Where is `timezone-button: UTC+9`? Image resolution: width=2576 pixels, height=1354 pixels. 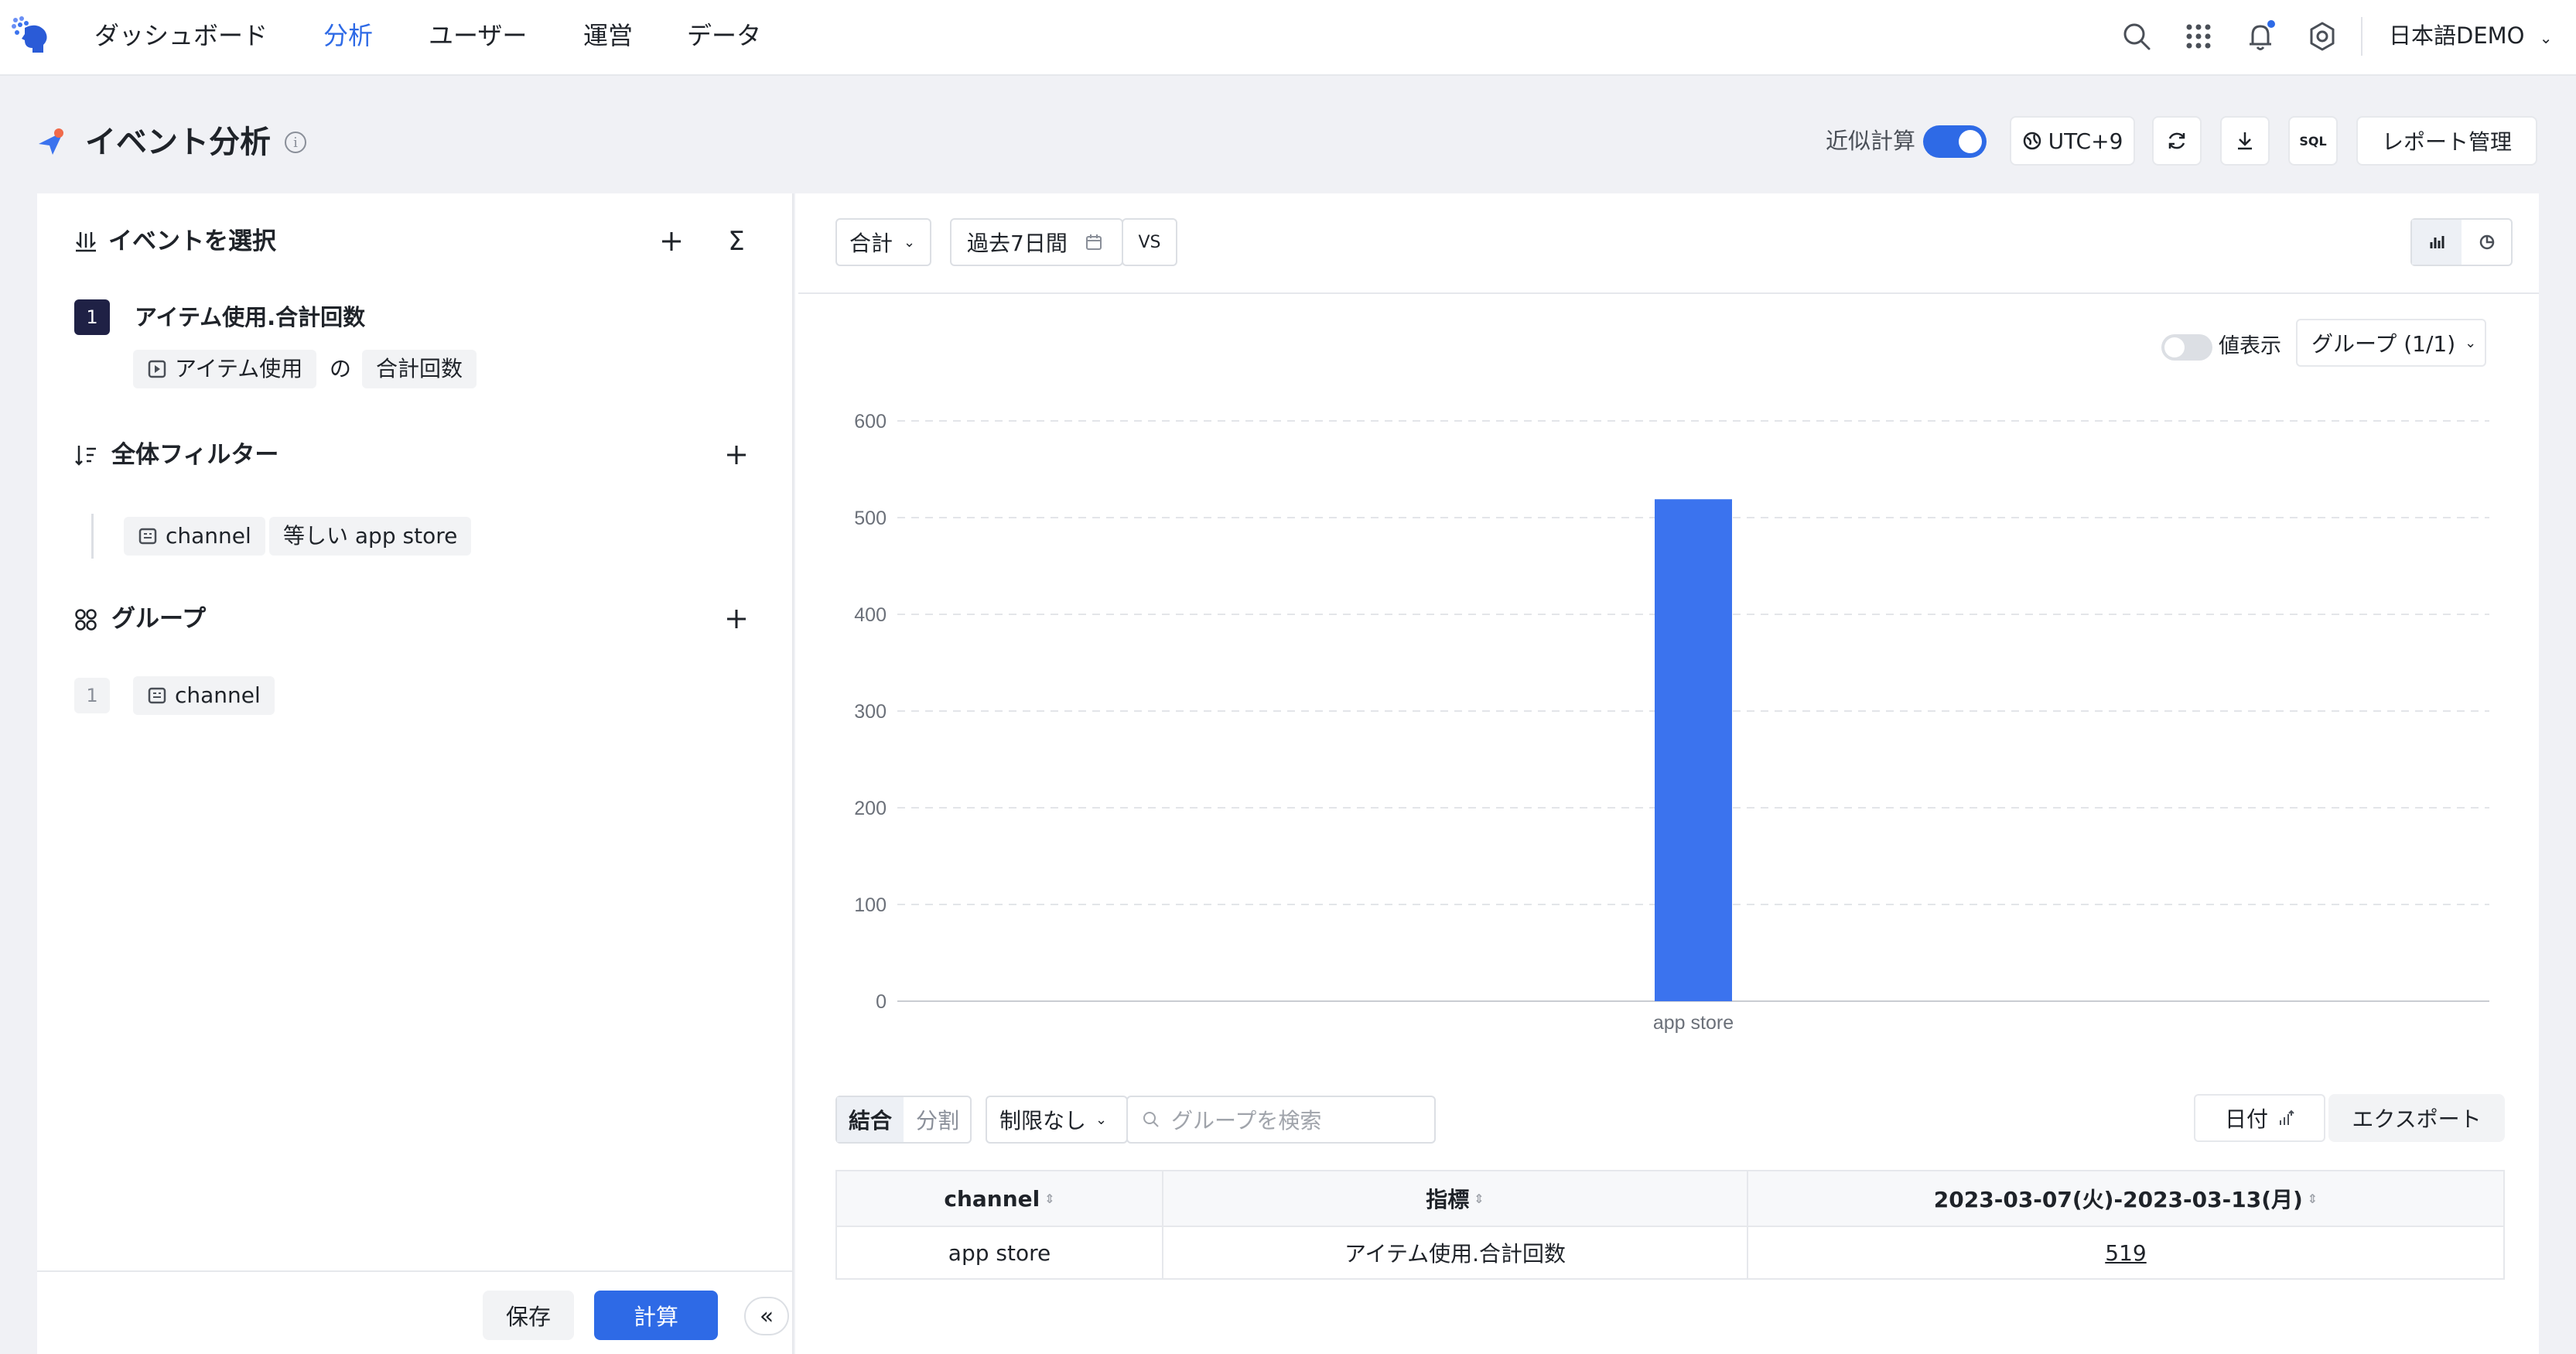
timezone-button: UTC+9 is located at coordinates (2072, 141).